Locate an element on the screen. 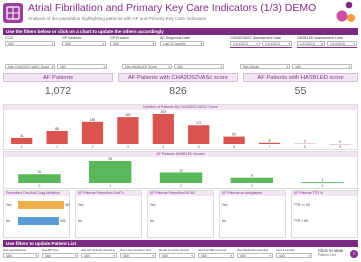 The width and height of the screenshot is (361, 262). hasbled-chart-panel: AF Patients HASBLED Scores 10 0 25 1 12 2 6 3 1 4 is located at coordinates (180, 170).